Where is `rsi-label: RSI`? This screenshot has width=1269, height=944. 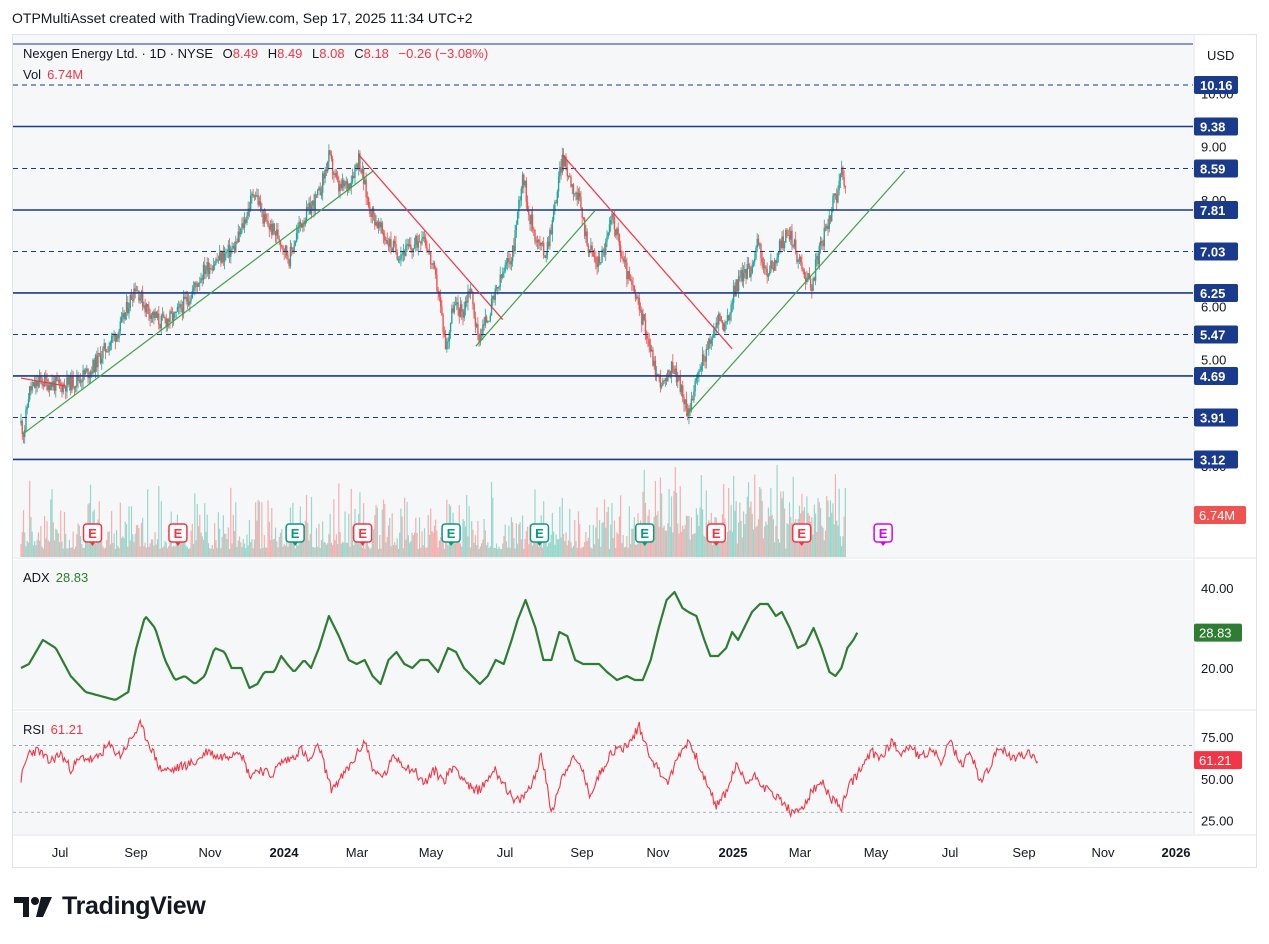 rsi-label: RSI is located at coordinates (34, 729).